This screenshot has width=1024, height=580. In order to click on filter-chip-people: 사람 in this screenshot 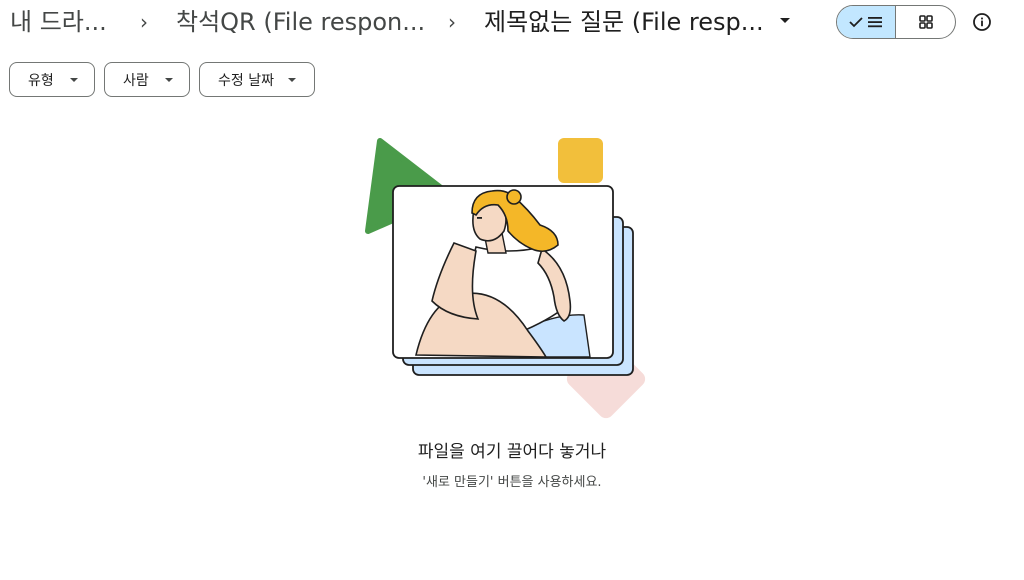, I will do `click(147, 79)`.